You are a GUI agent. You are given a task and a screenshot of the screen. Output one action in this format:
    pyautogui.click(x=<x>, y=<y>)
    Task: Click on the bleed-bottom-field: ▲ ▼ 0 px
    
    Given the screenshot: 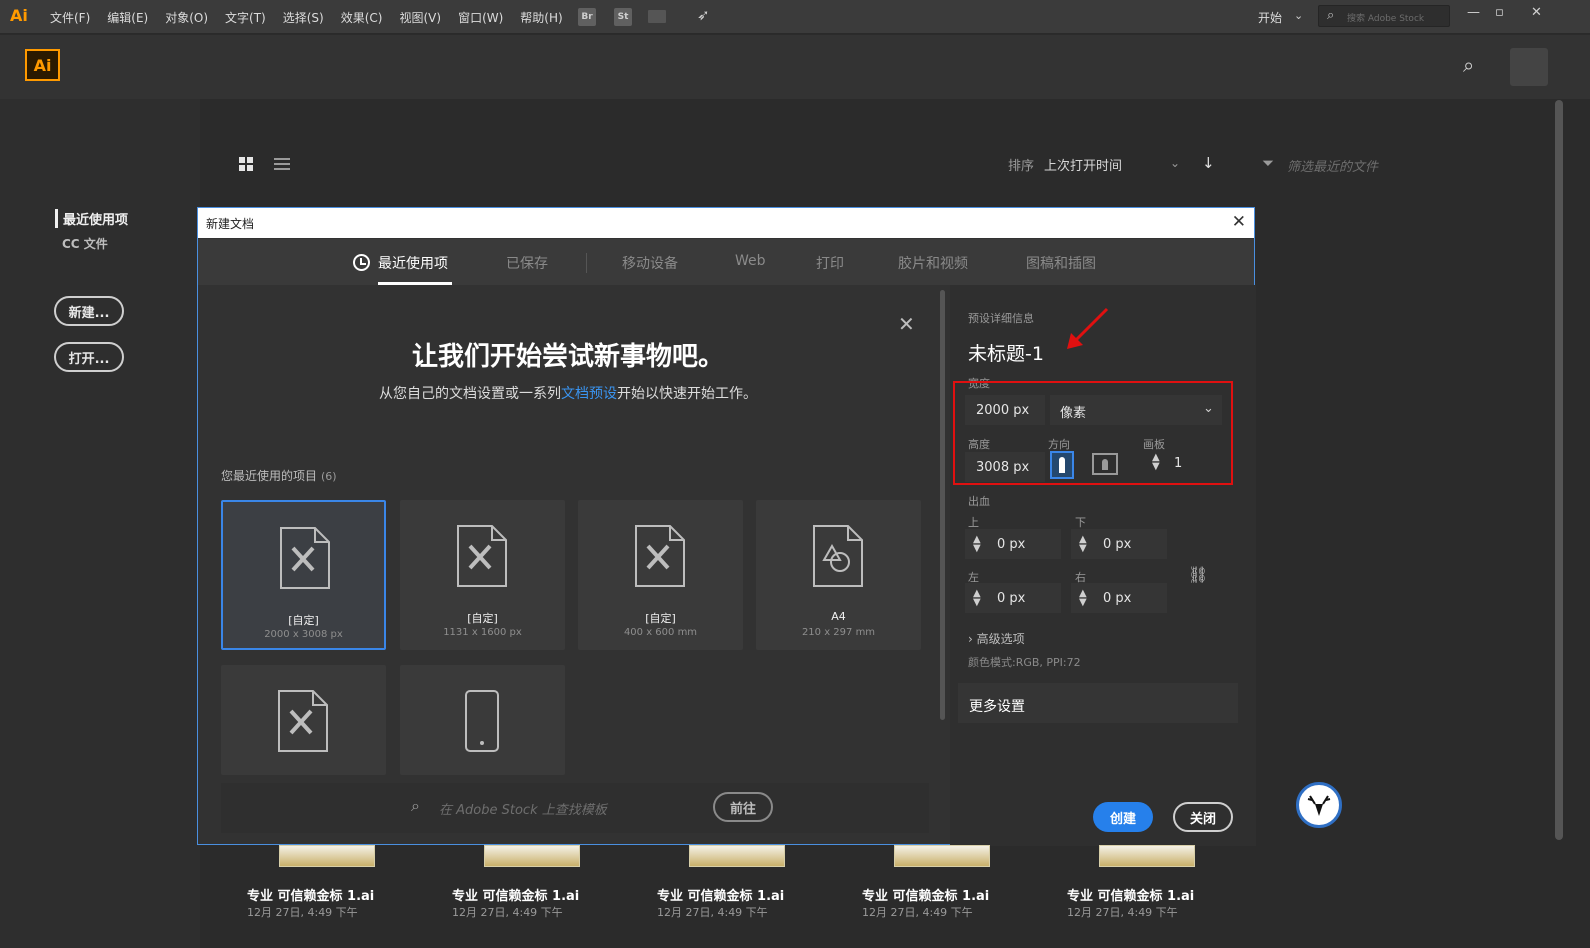 What is the action you would take?
    pyautogui.click(x=1119, y=544)
    